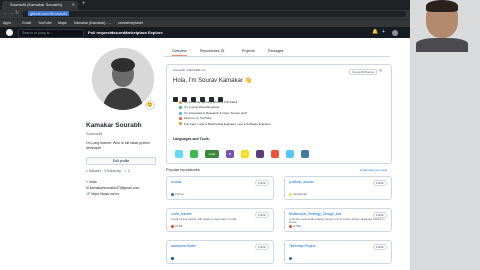 This screenshot has height=270, width=480. Describe the element at coordinates (373, 170) in the screenshot. I see `customize-pins-link: Customize your pins` at that location.